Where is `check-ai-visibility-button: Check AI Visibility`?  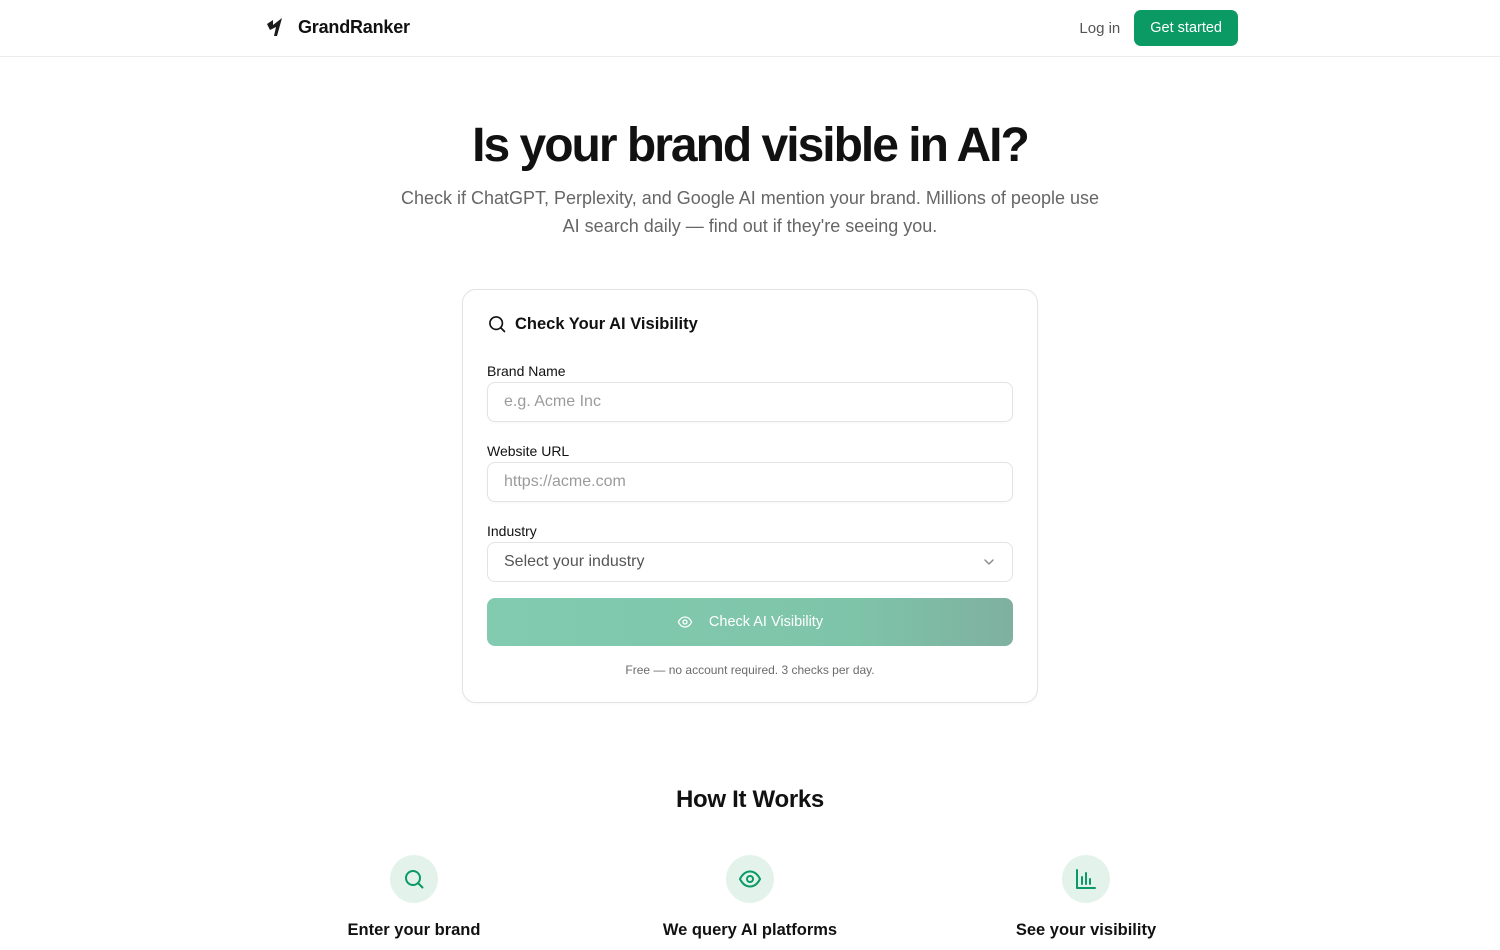 check-ai-visibility-button: Check AI Visibility is located at coordinates (750, 622).